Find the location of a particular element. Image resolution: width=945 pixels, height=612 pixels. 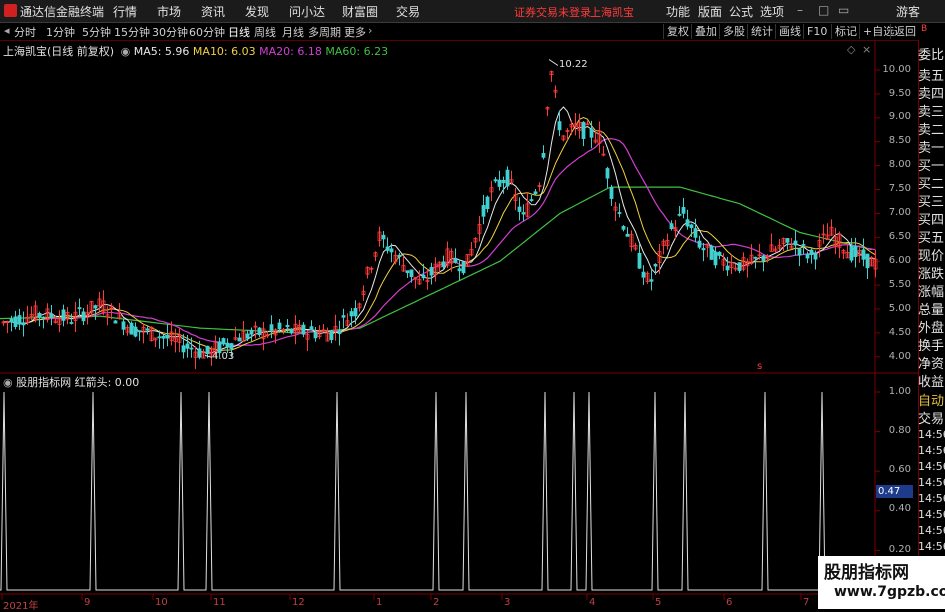

period-daily: 日线 is located at coordinates (239, 32).